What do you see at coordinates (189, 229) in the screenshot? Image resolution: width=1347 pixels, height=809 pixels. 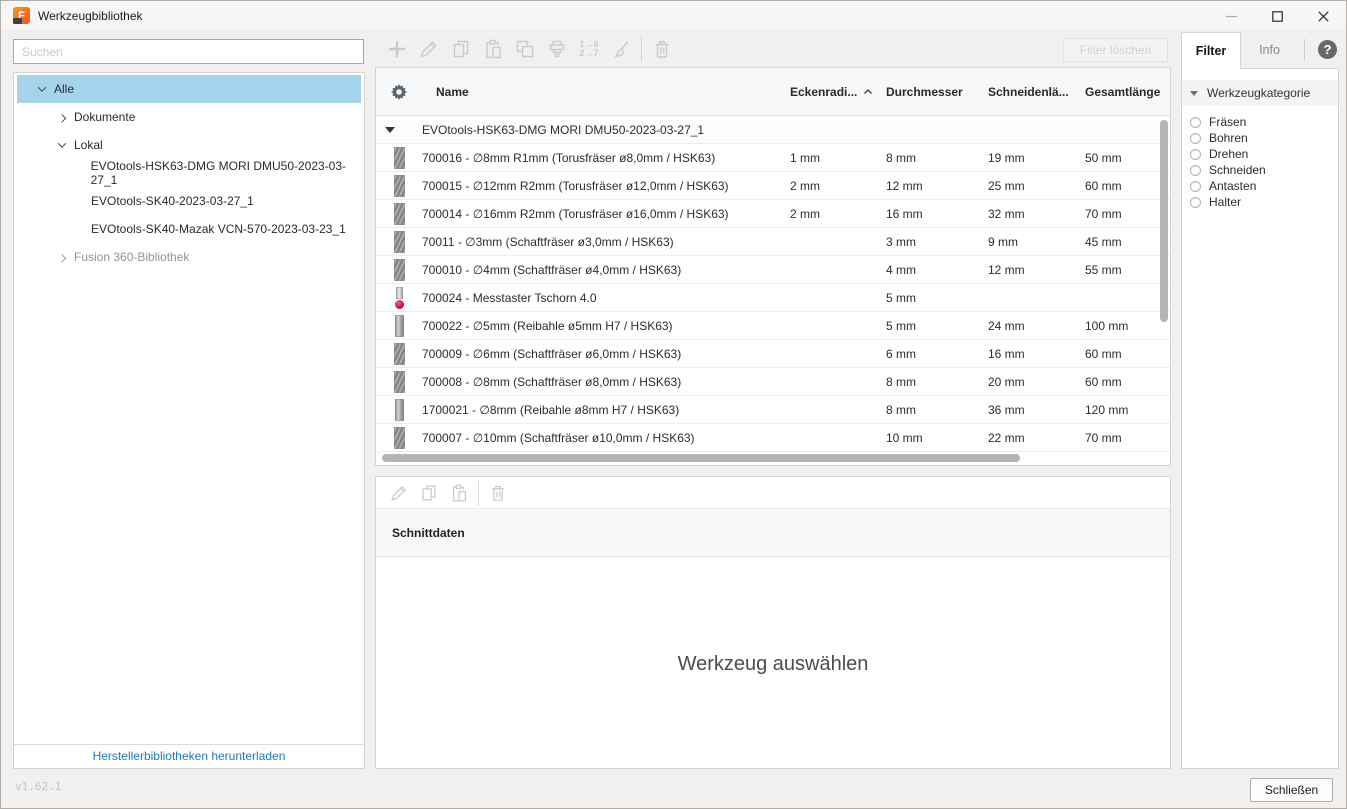 I see `tree-item: EVOtools-SK40-Mazak VCN-570-2023-03-23_1` at bounding box center [189, 229].